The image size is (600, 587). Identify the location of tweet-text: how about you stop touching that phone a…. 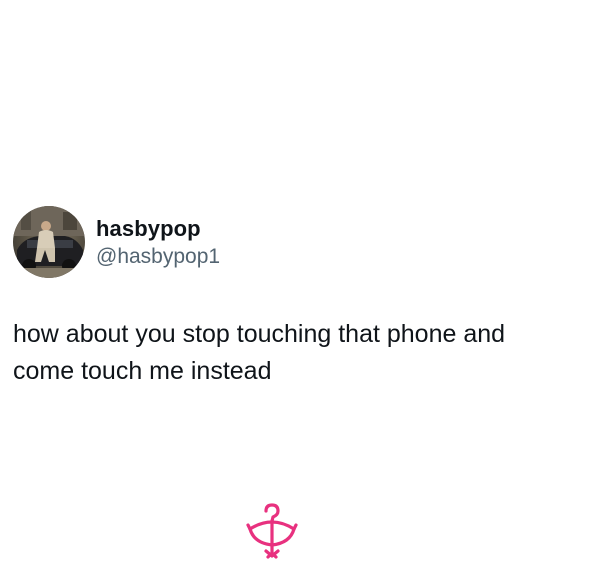
(259, 352).